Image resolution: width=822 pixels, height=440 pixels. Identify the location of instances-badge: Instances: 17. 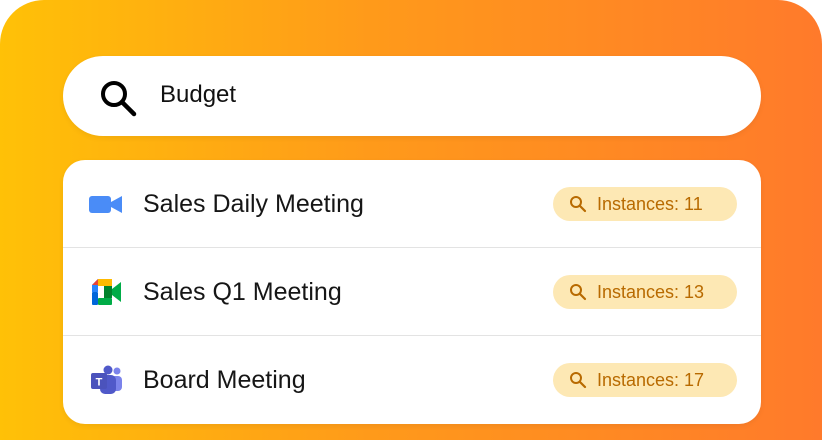
(645, 380).